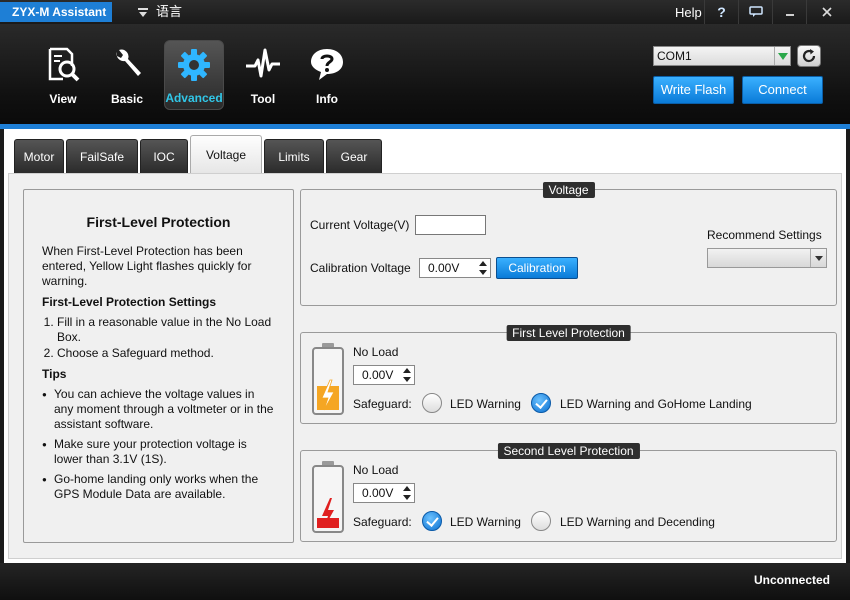 The height and width of the screenshot is (600, 850). Describe the element at coordinates (432, 403) in the screenshot. I see `first-led-warning-radio` at that location.